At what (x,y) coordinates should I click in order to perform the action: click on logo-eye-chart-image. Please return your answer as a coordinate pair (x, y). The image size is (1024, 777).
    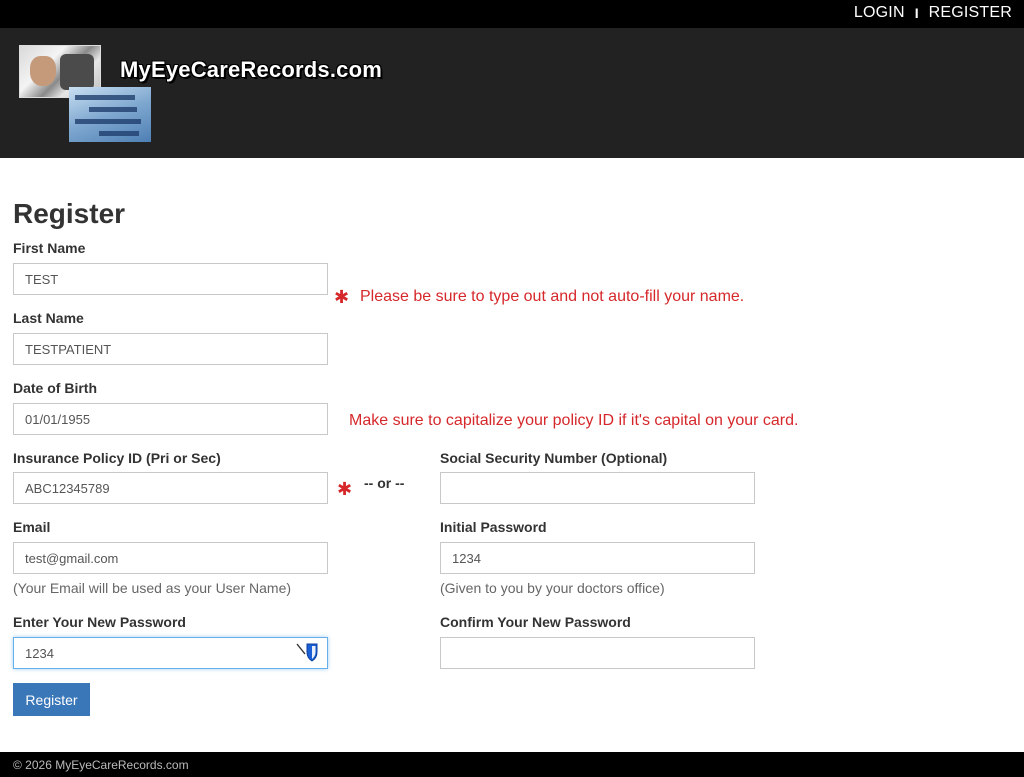
    Looking at the image, I should click on (110, 114).